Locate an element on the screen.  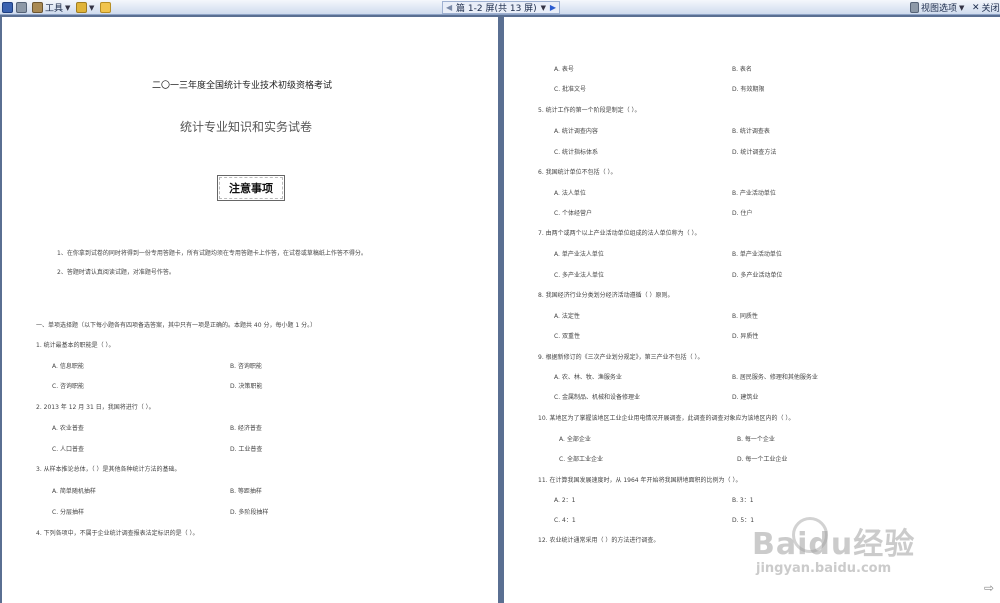
option: D. 决策职能 is located at coordinates (246, 386).